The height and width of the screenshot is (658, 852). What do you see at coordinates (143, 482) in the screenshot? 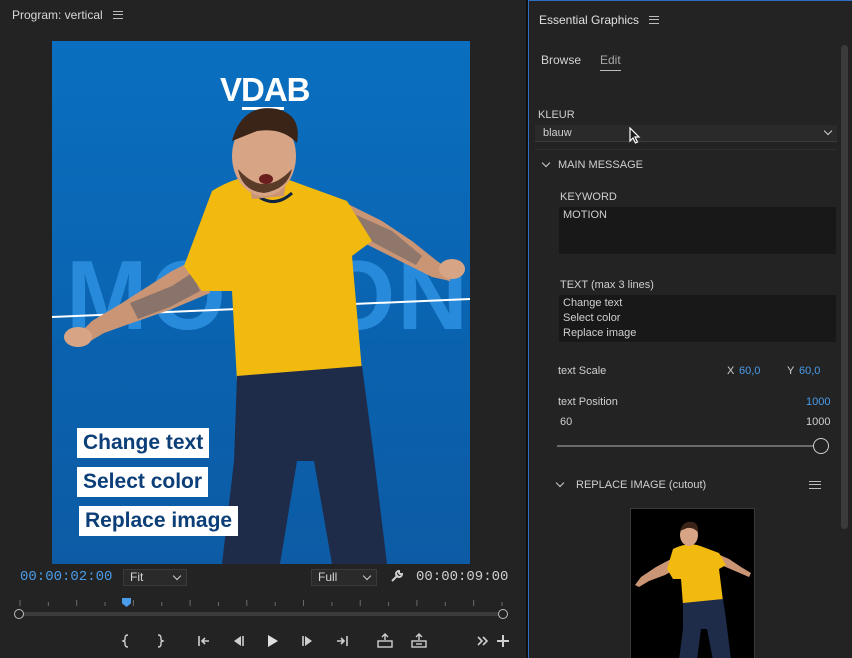
I see `overlay-label-select-color: Select color` at bounding box center [143, 482].